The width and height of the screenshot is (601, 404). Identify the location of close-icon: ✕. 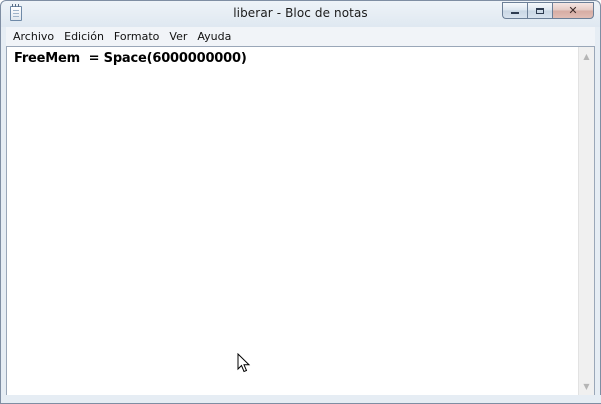
(573, 10).